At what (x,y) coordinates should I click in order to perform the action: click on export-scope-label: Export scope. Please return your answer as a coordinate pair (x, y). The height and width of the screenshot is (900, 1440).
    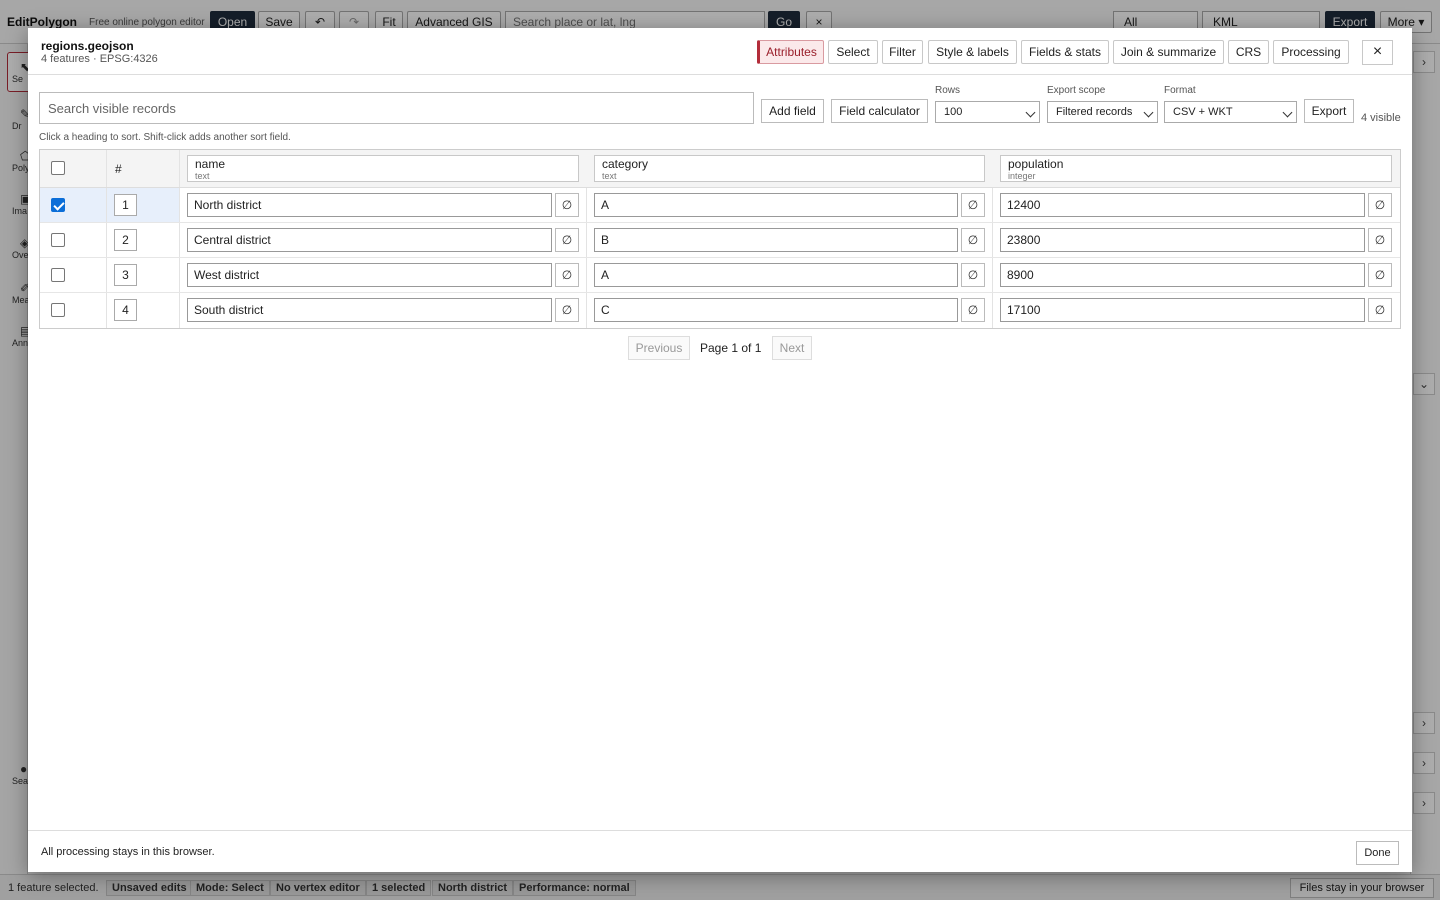
    Looking at the image, I should click on (1076, 90).